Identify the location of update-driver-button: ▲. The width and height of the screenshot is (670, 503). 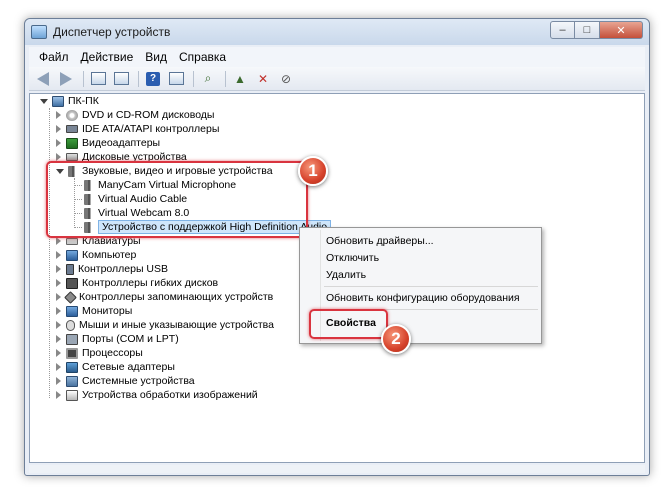
(240, 79).